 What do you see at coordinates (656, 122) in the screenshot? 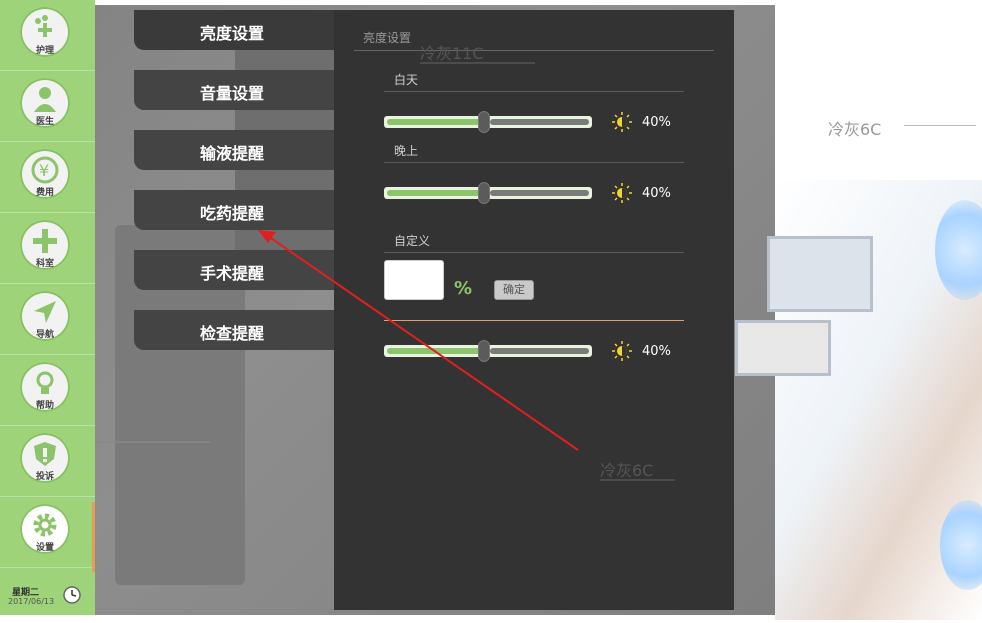
I see `day-value: 40%` at bounding box center [656, 122].